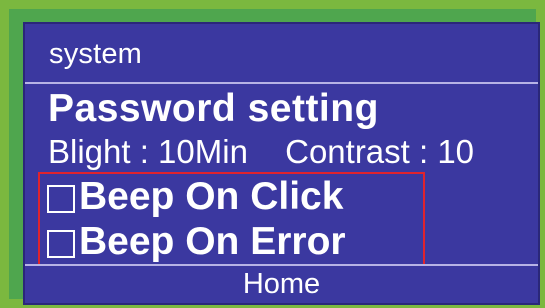  What do you see at coordinates (212, 241) in the screenshot?
I see `beep-on-error-label: Beep On Error` at bounding box center [212, 241].